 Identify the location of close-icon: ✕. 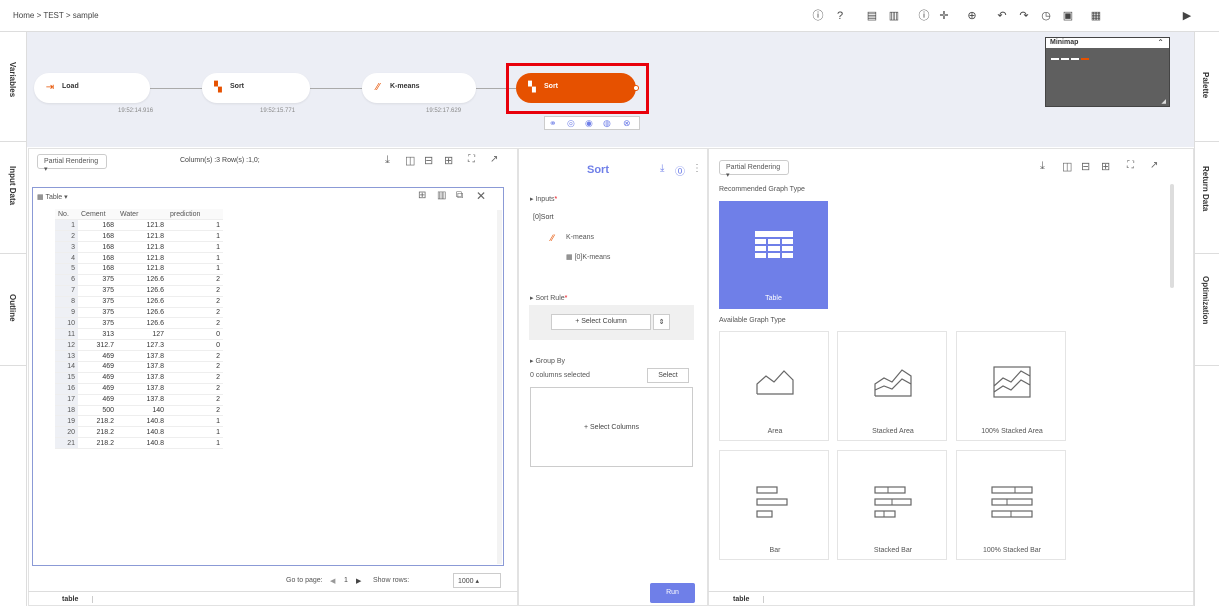
(481, 196).